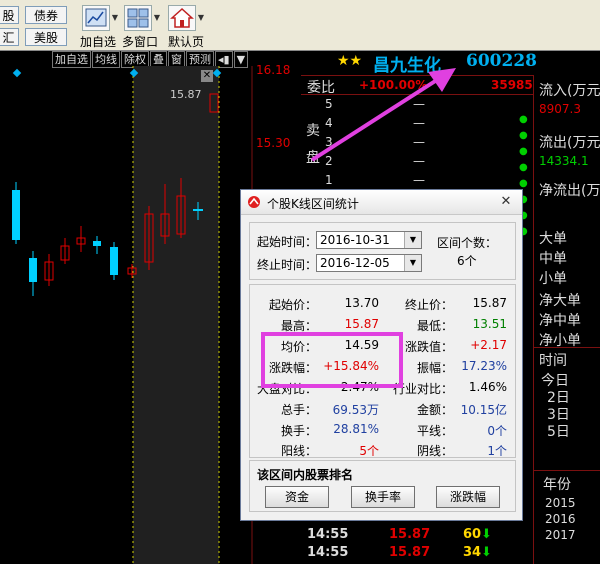  What do you see at coordinates (150, 59) in the screenshot?
I see `chart-toolbar: 加自选 均线 除权叠窗预测 ◂▮ ▼` at bounding box center [150, 59].